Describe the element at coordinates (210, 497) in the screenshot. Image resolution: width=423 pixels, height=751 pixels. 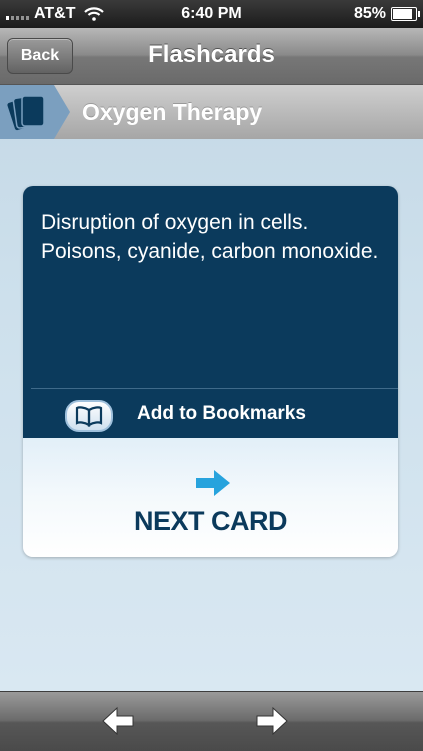
I see `next-card-button: NEXT CARD` at that location.